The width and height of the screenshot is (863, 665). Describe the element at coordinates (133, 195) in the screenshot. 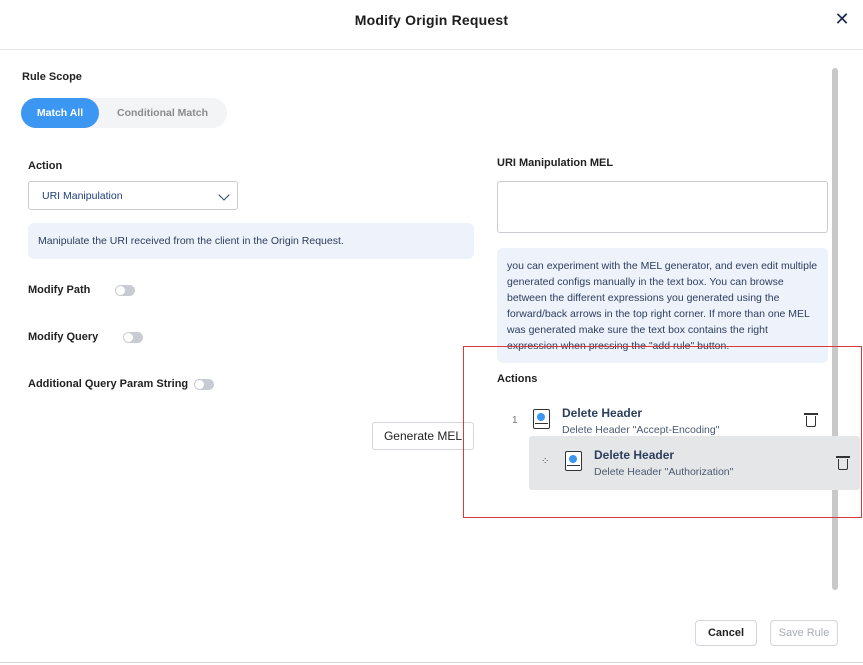

I see `action-select: URI Manipulation` at that location.